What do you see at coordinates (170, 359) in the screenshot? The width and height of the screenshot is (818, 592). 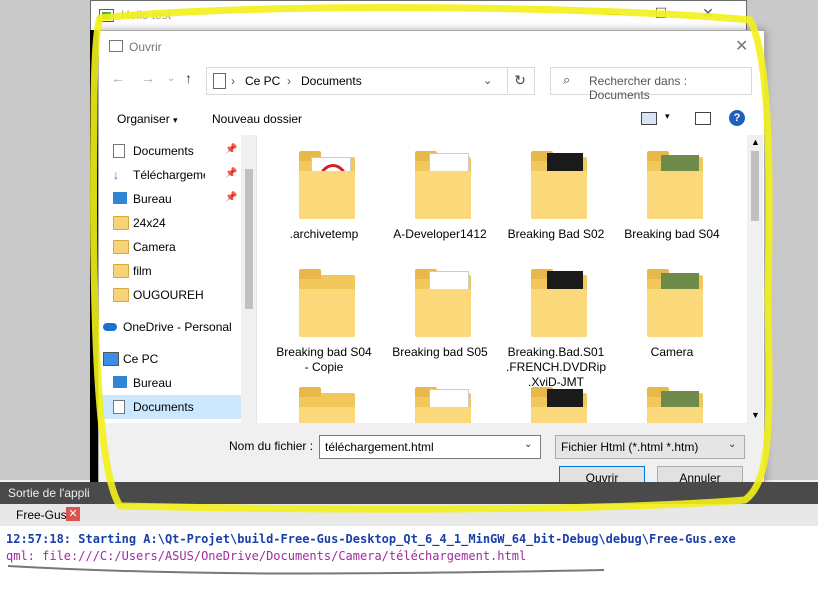 I see `nav-item: Ce PC` at bounding box center [170, 359].